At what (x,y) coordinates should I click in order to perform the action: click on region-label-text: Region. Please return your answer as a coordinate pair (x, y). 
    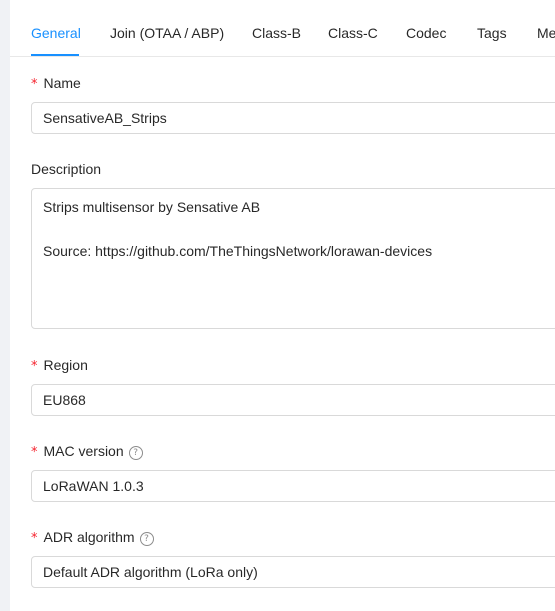
    Looking at the image, I should click on (65, 365).